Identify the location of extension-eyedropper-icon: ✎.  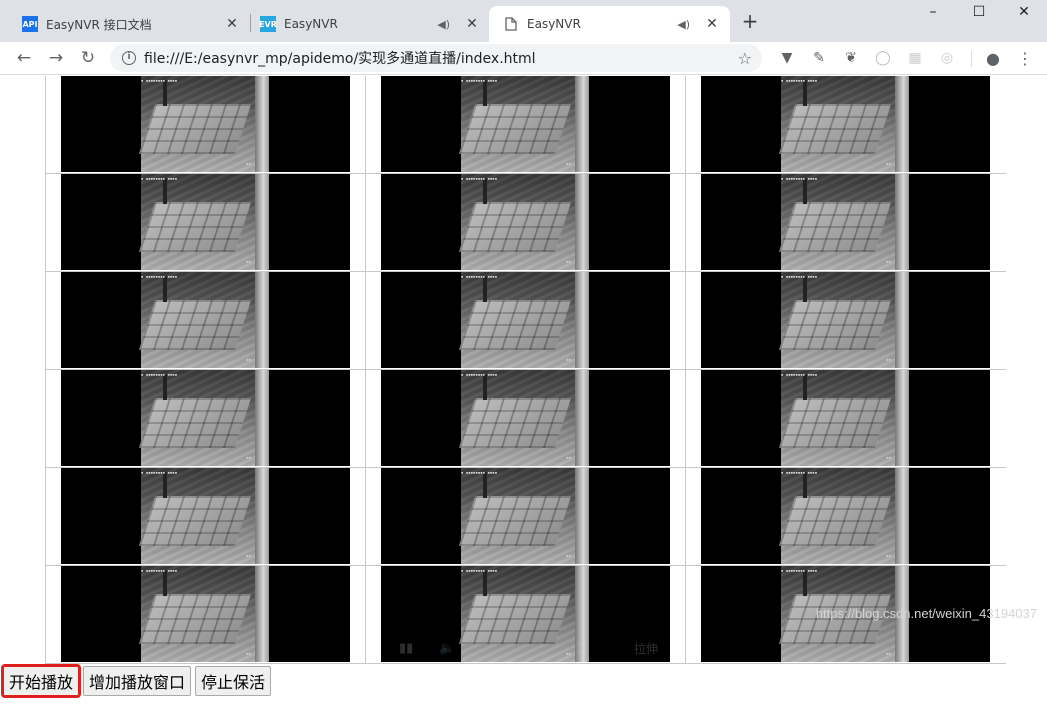
(819, 58).